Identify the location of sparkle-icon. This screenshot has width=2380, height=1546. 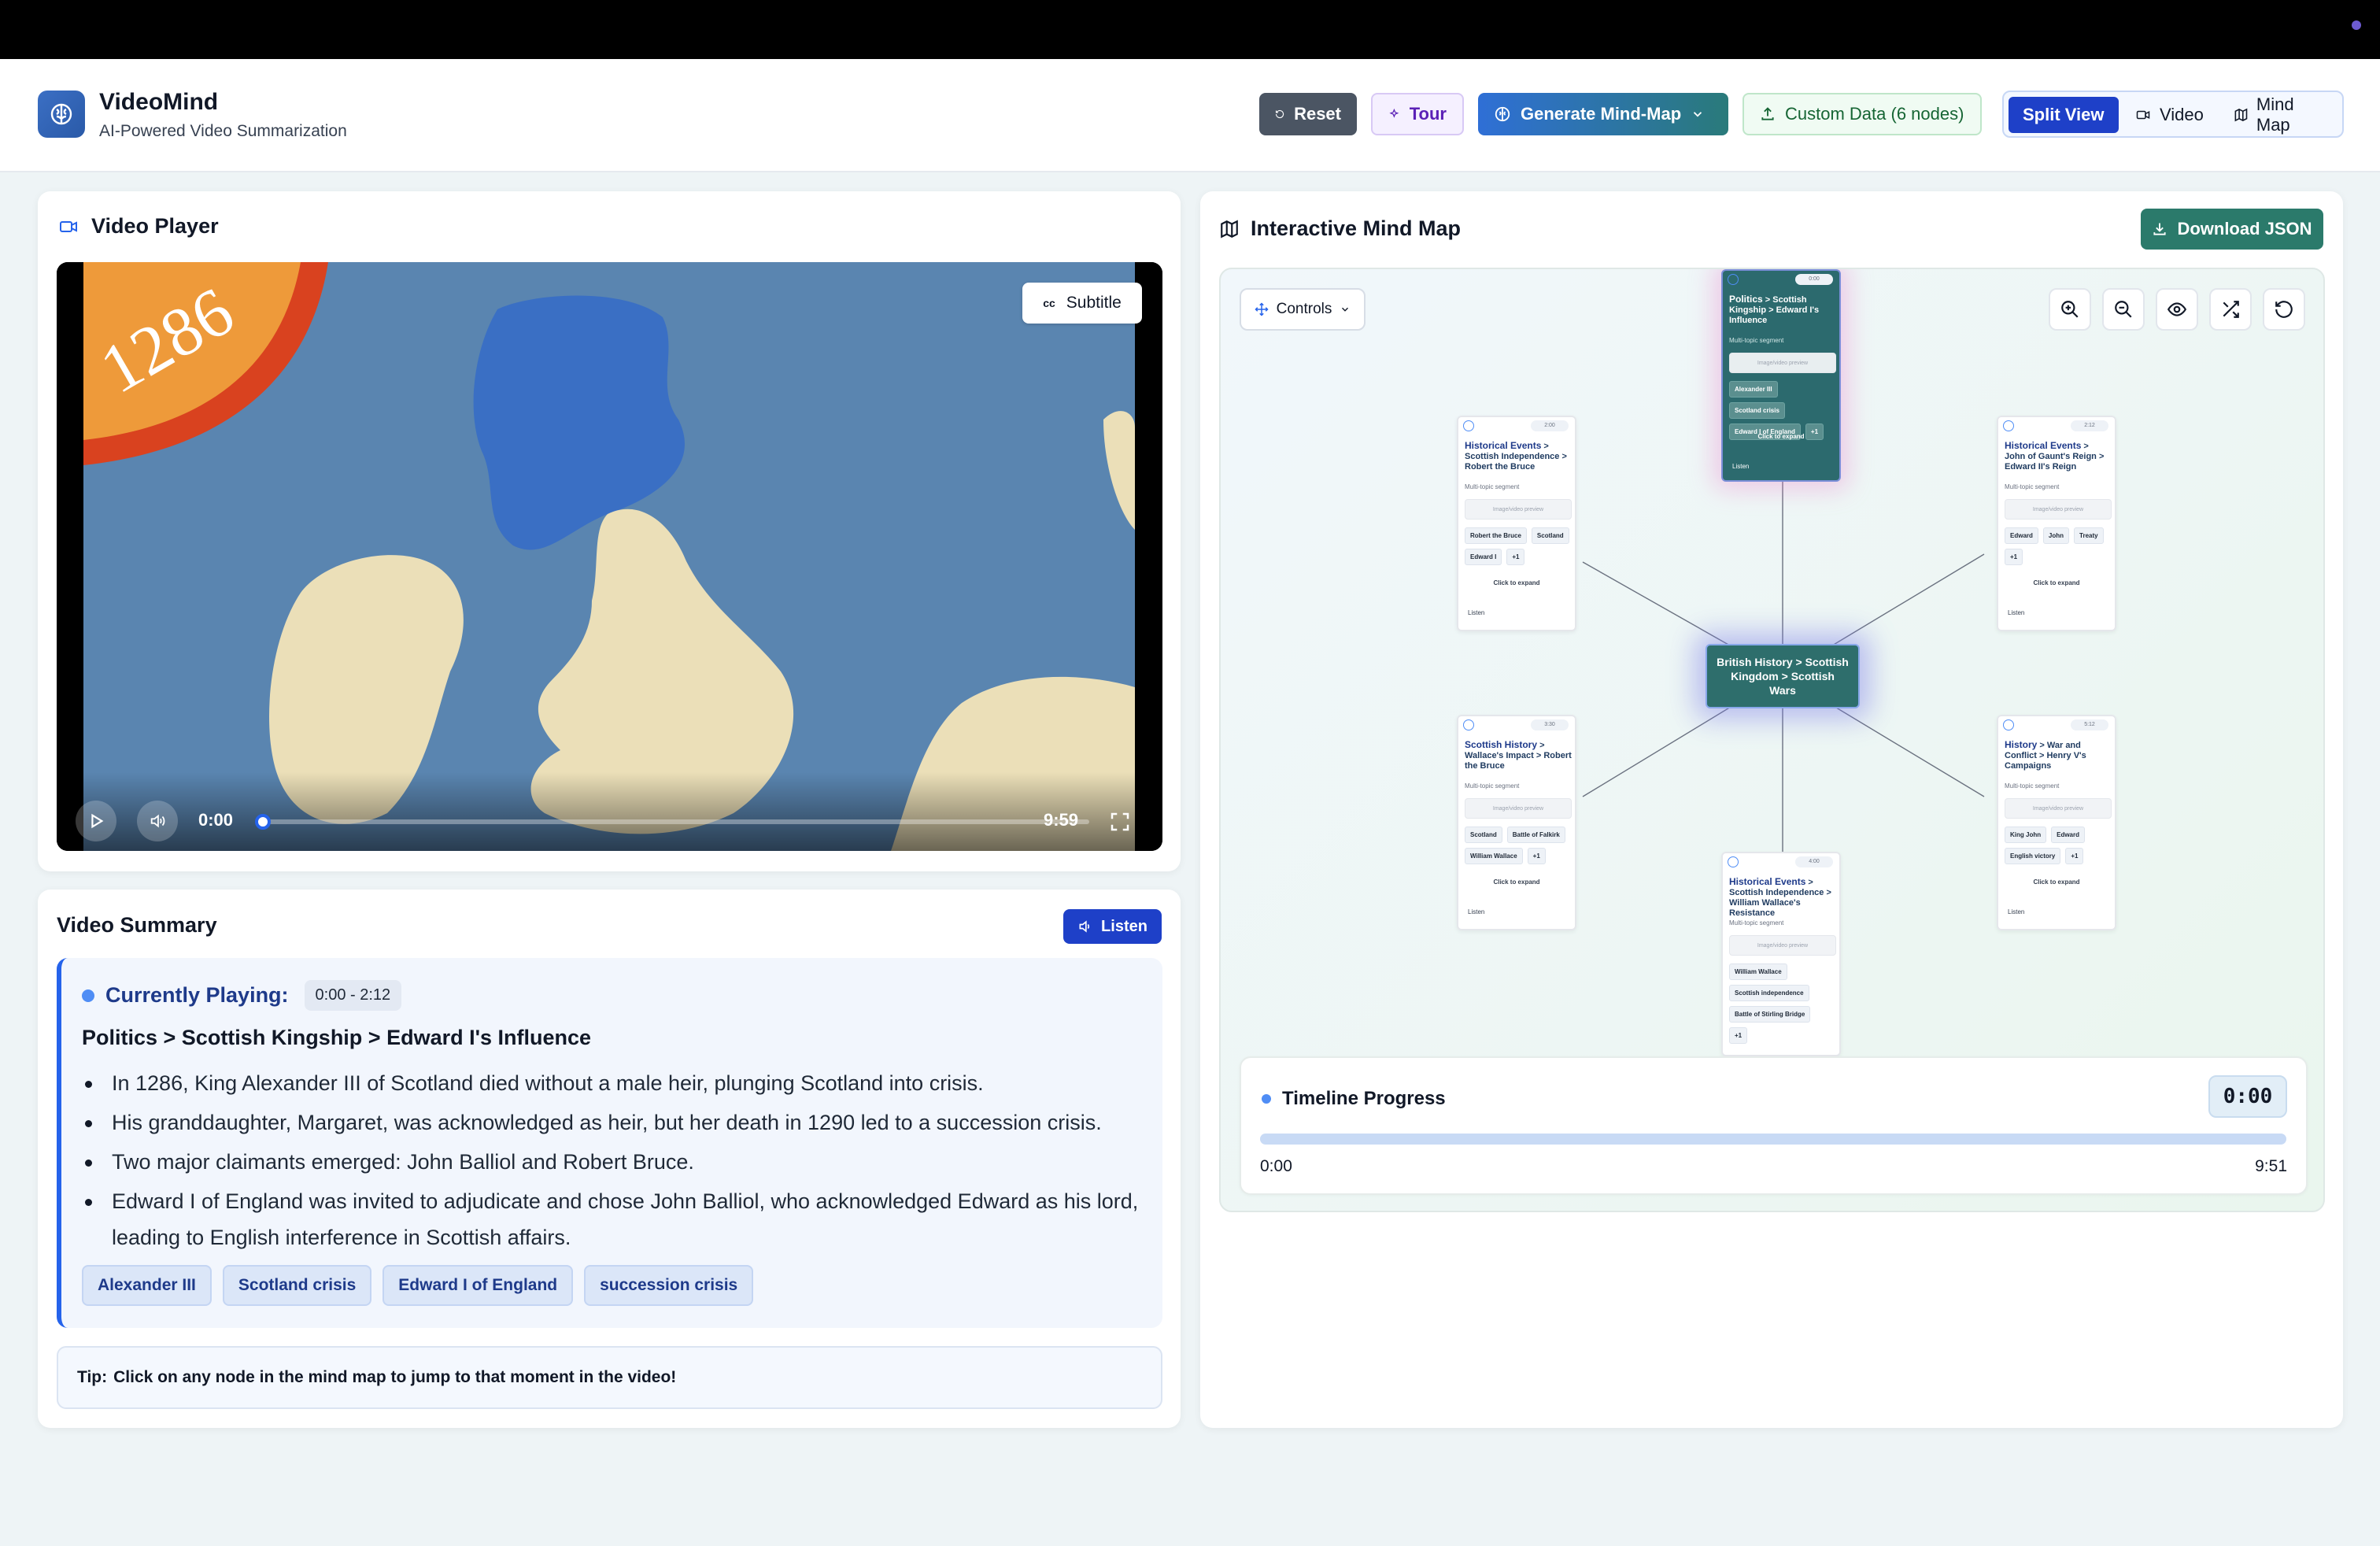
(1394, 113).